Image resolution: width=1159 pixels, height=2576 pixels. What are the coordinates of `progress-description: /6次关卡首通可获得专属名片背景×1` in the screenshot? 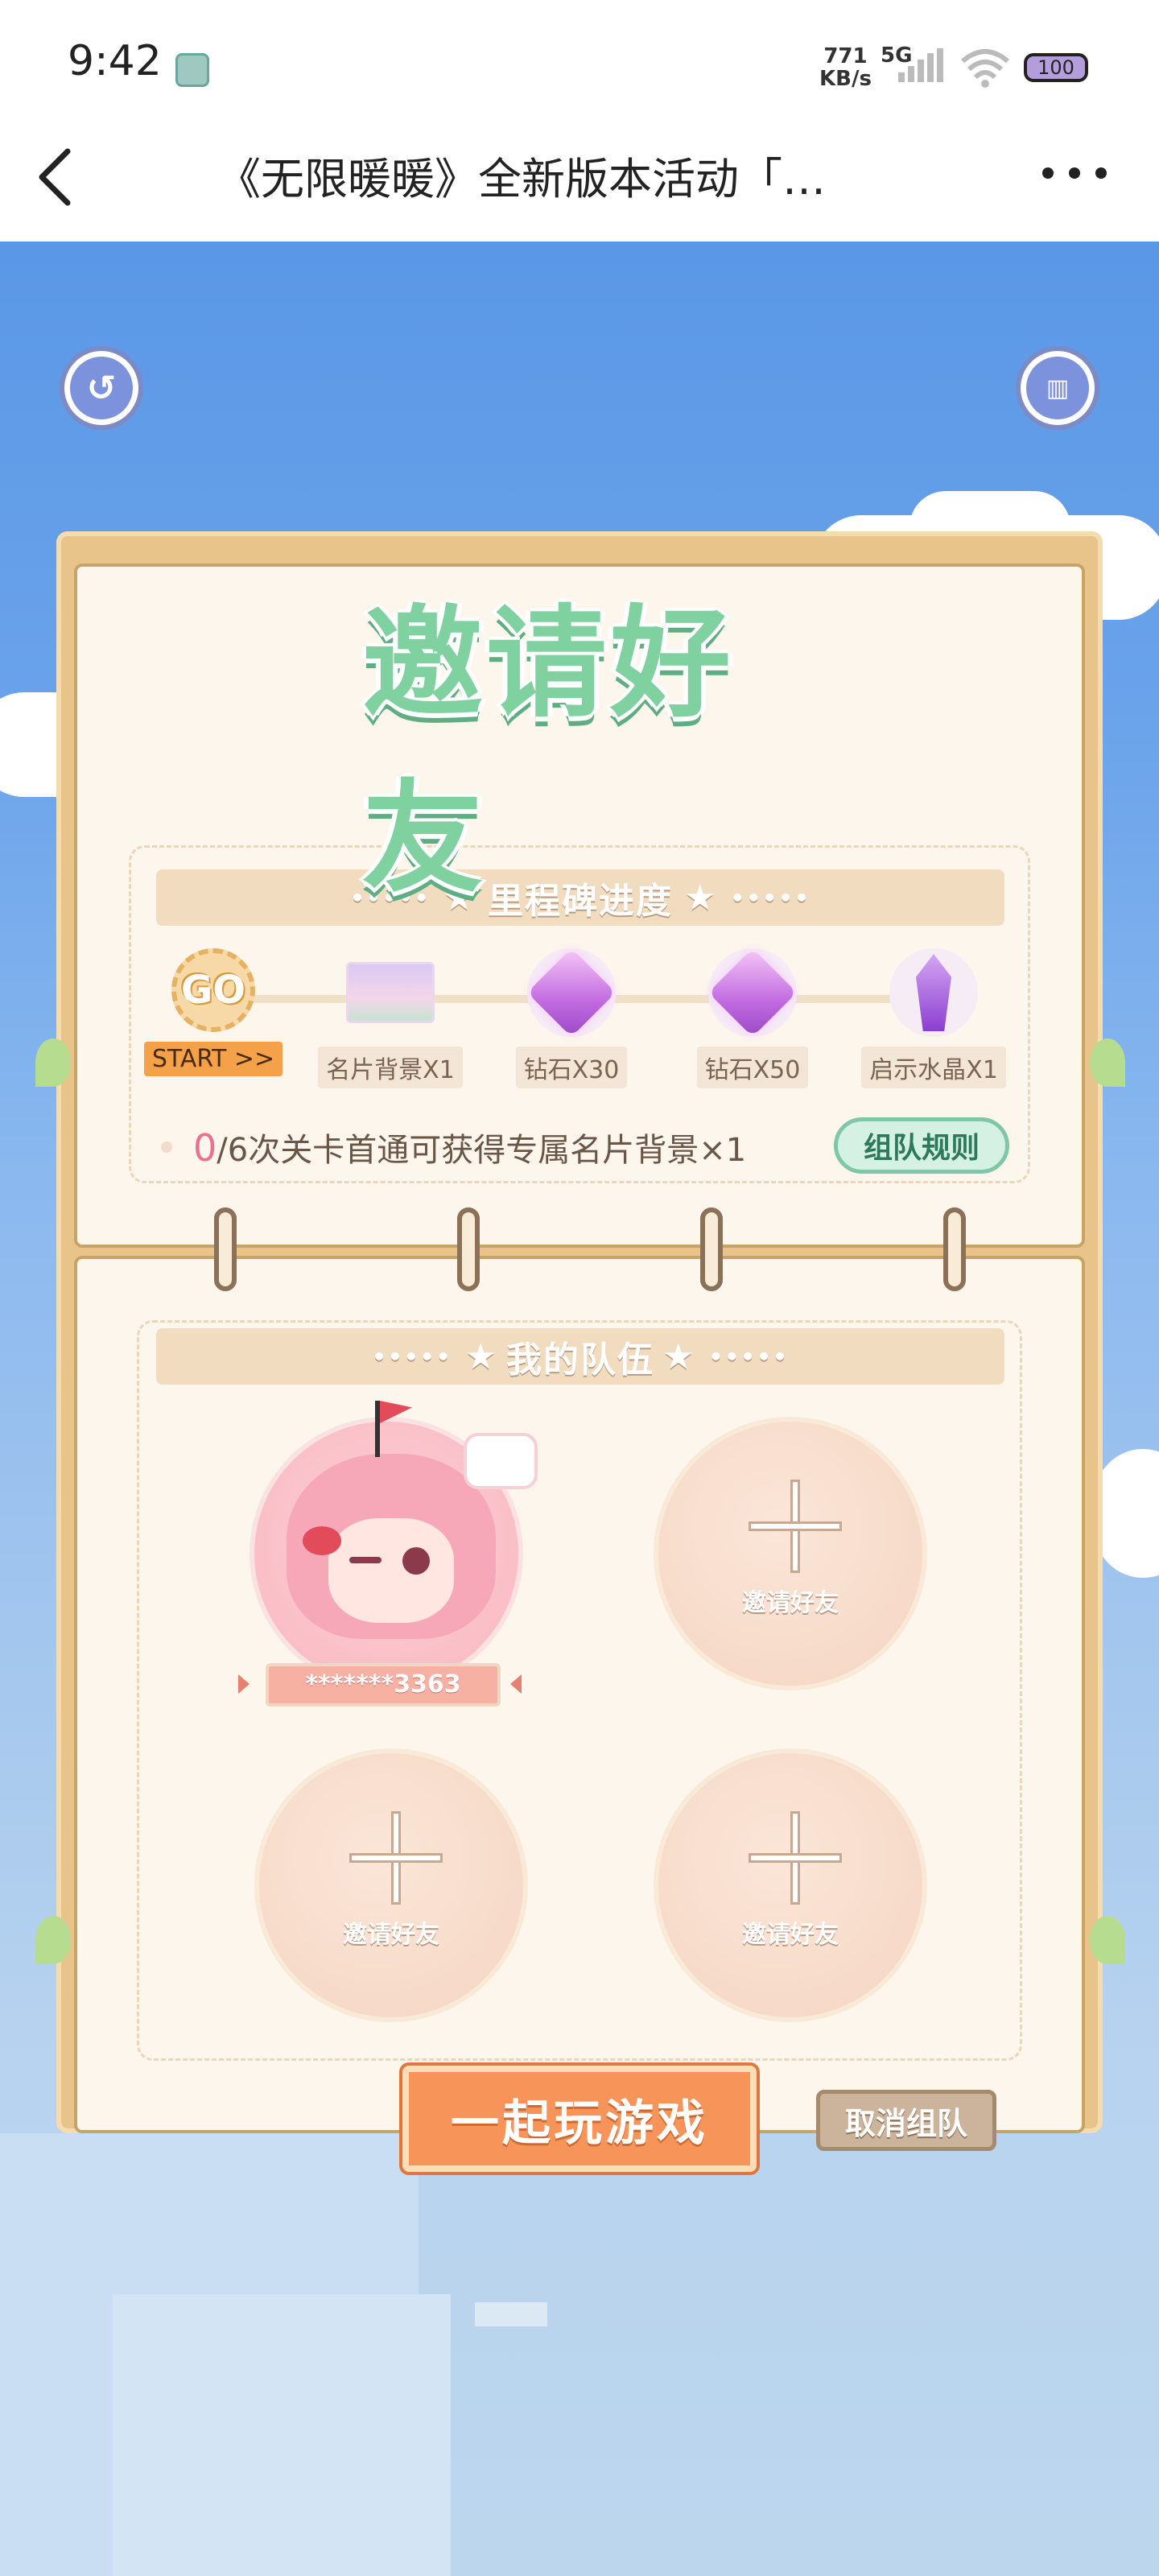 It's located at (482, 1150).